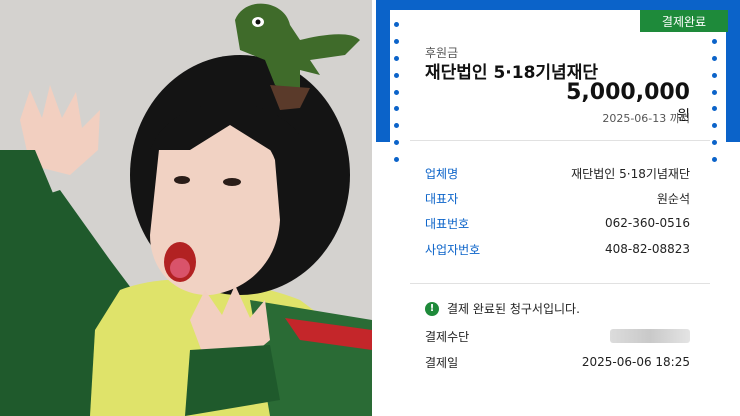 This screenshot has width=740, height=416. I want to click on payment-date-value: 2025-06-06 18:25, so click(635, 362).